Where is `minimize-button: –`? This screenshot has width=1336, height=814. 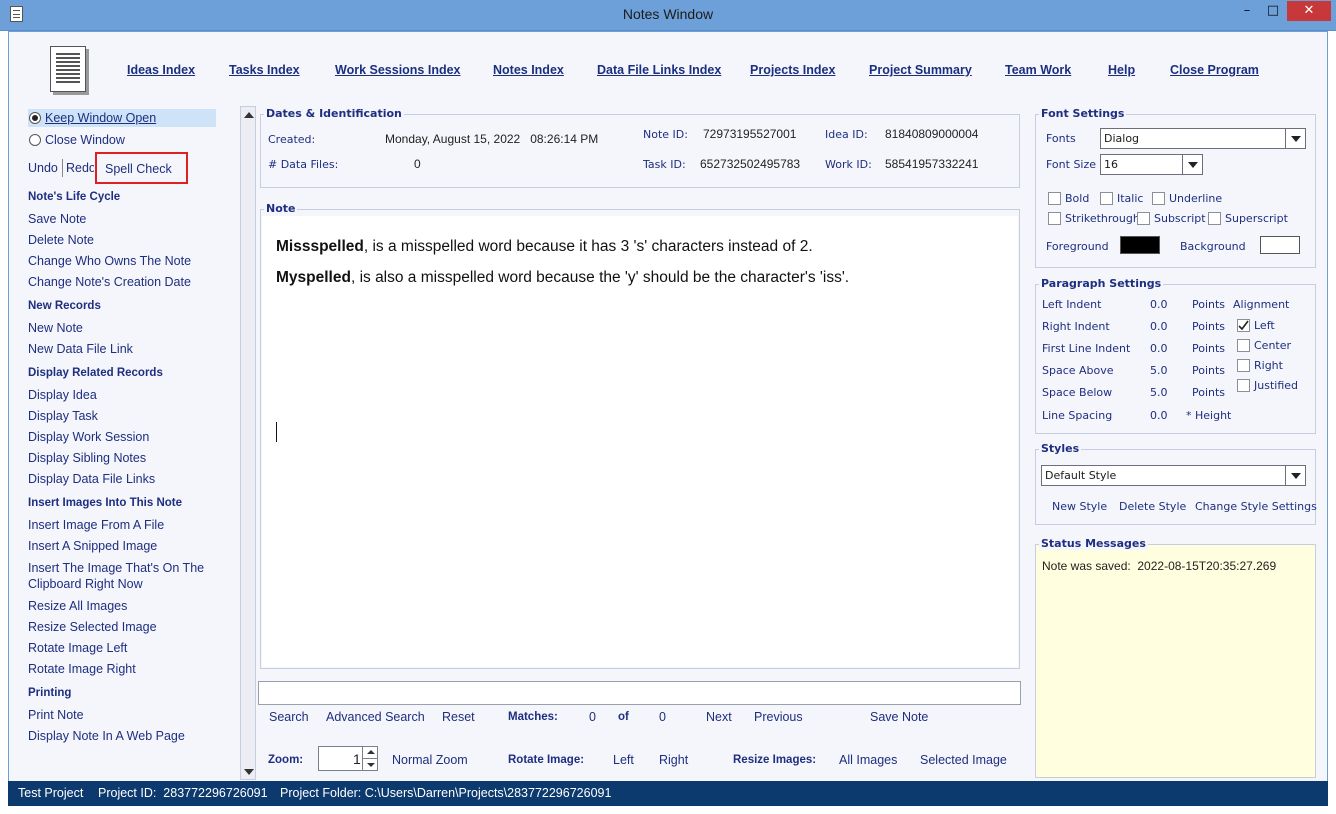
minimize-button: – is located at coordinates (1247, 12).